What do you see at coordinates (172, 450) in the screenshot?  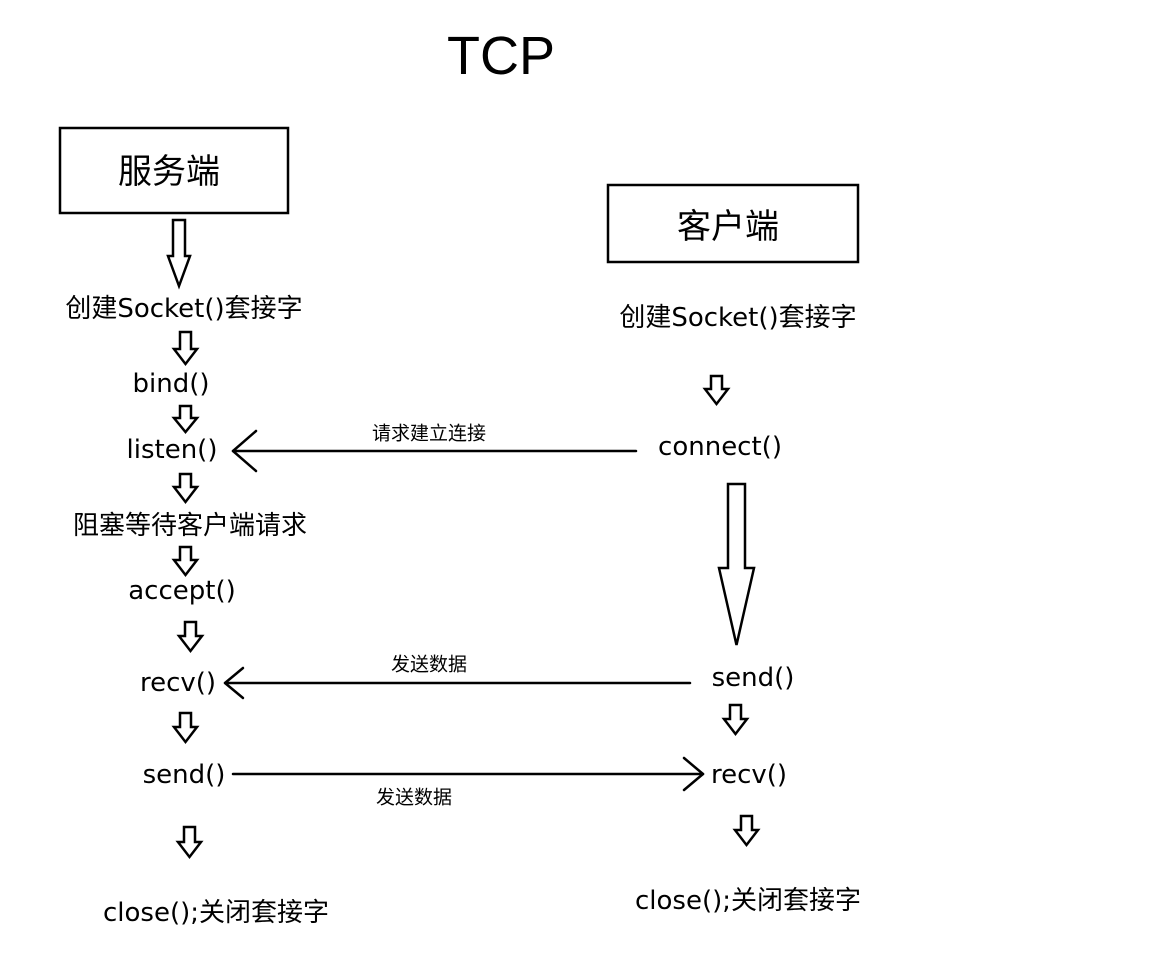 I see `server-step-listen: listen()` at bounding box center [172, 450].